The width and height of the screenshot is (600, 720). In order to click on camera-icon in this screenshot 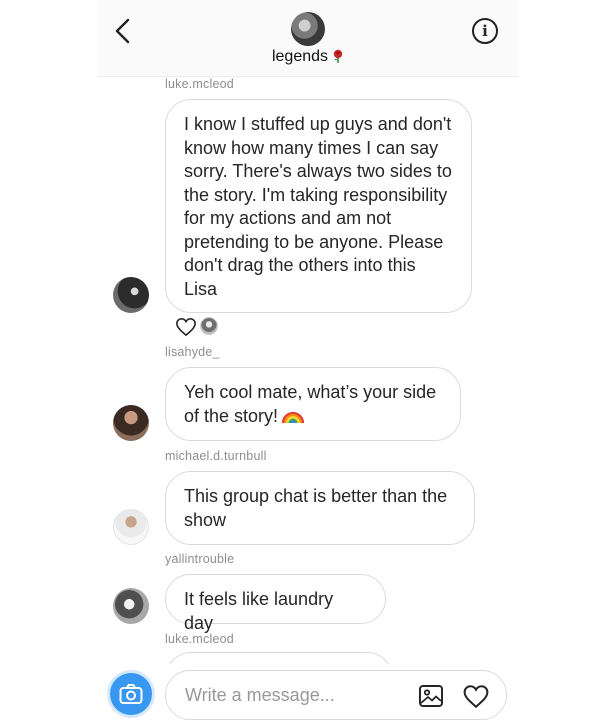, I will do `click(131, 694)`.